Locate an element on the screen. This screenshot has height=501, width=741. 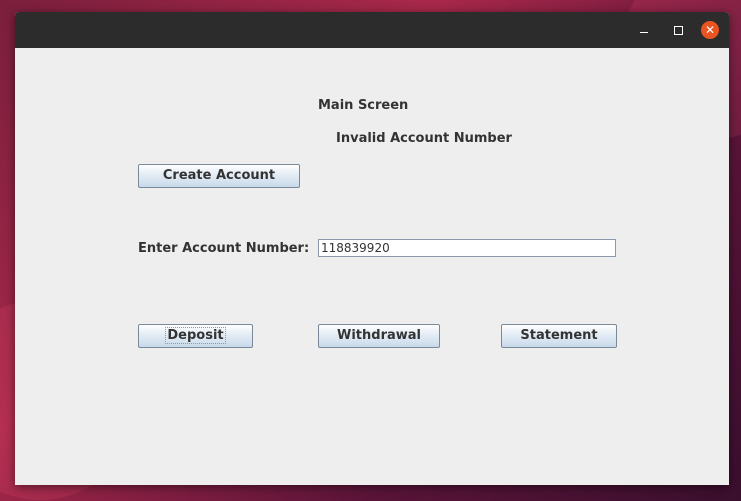
minimize-icon is located at coordinates (644, 32).